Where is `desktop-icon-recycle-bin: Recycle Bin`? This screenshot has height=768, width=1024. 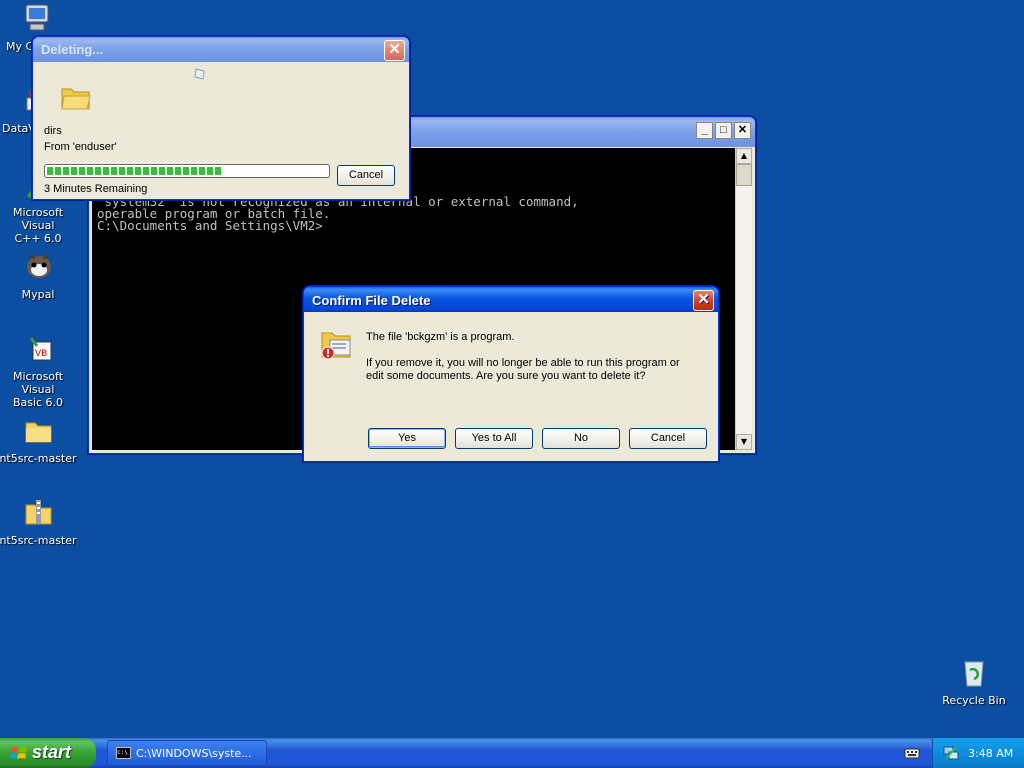 desktop-icon-recycle-bin: Recycle Bin is located at coordinates (974, 681).